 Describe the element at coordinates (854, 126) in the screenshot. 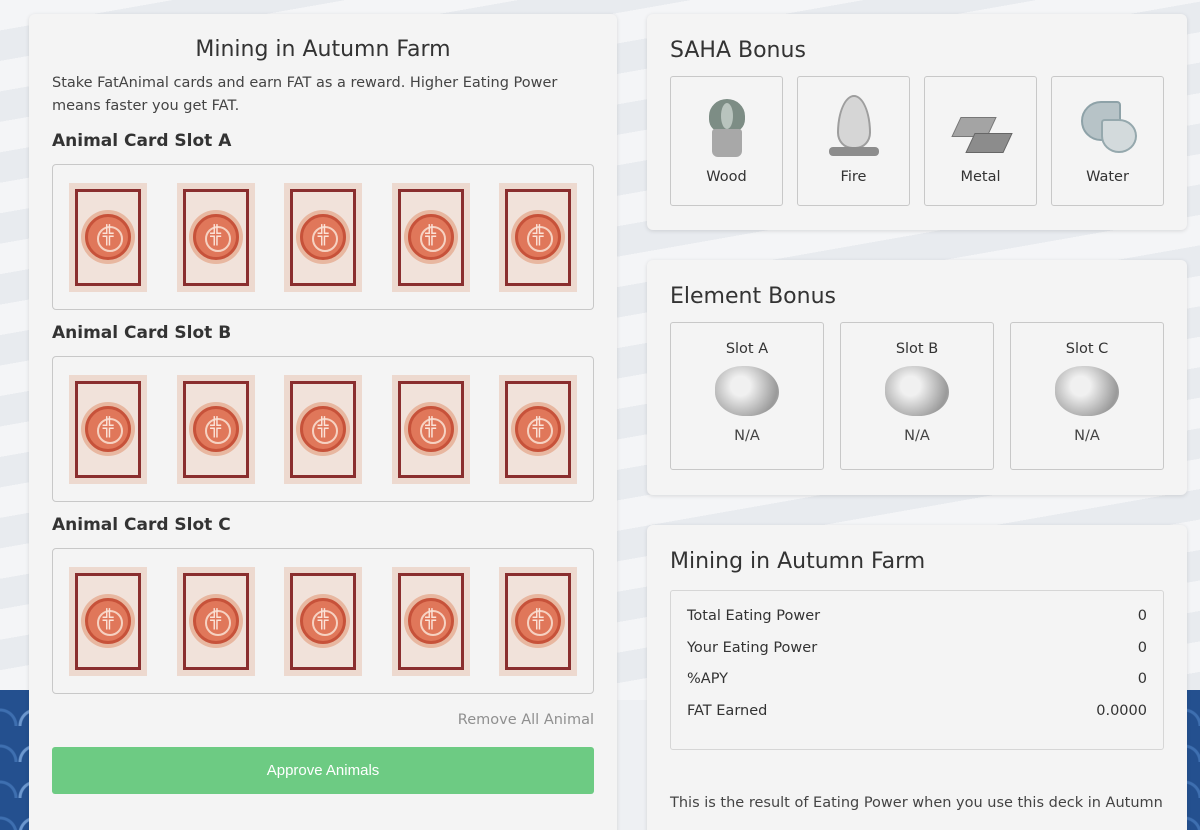

I see `fire-icon` at that location.